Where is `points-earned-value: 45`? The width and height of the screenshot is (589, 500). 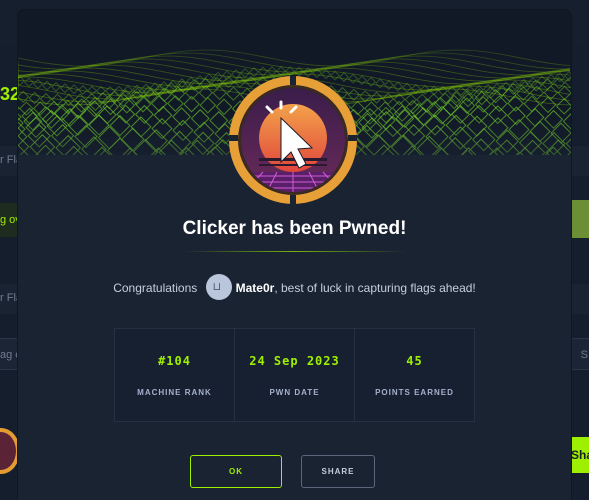
points-earned-value: 45 is located at coordinates (414, 361).